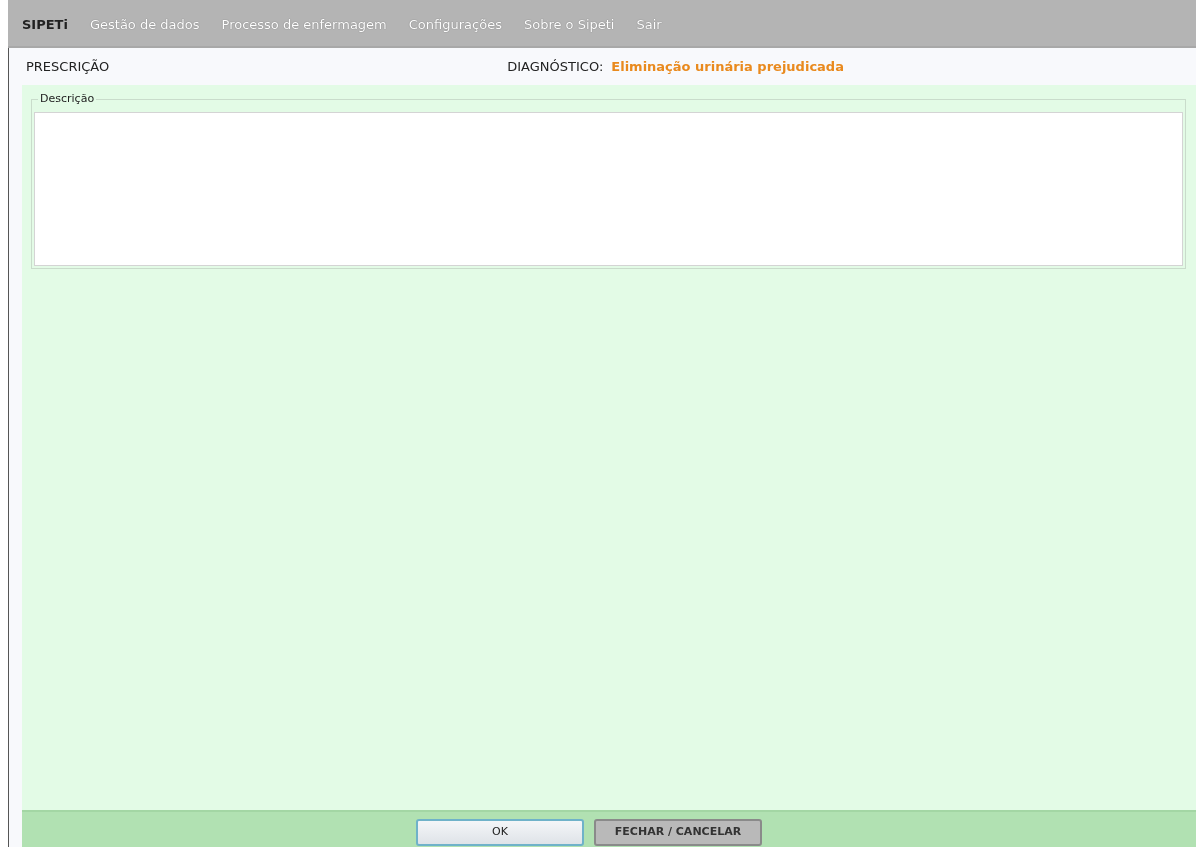 The height and width of the screenshot is (847, 1196). I want to click on dialog-button: FECHAR / CANCELAR, so click(678, 832).